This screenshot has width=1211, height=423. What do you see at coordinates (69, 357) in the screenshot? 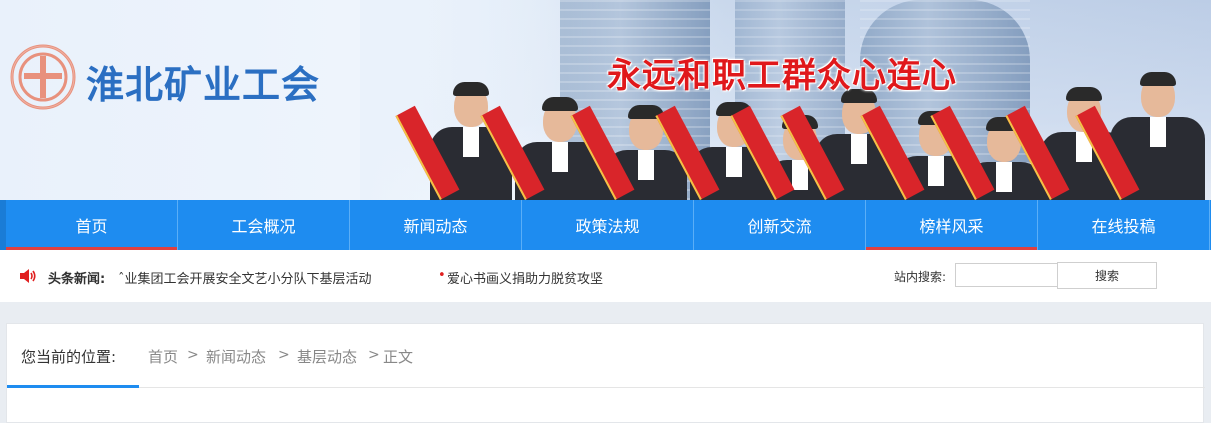
I see `breadcrumb-label: 您当前的位置:` at bounding box center [69, 357].